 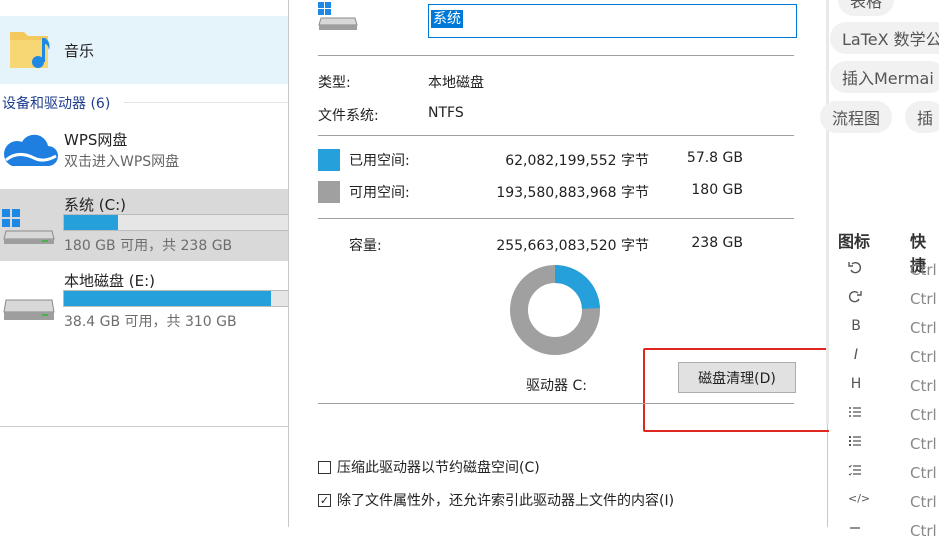 I want to click on chip-mermaid: 插入Mermai, so click(x=884, y=77).